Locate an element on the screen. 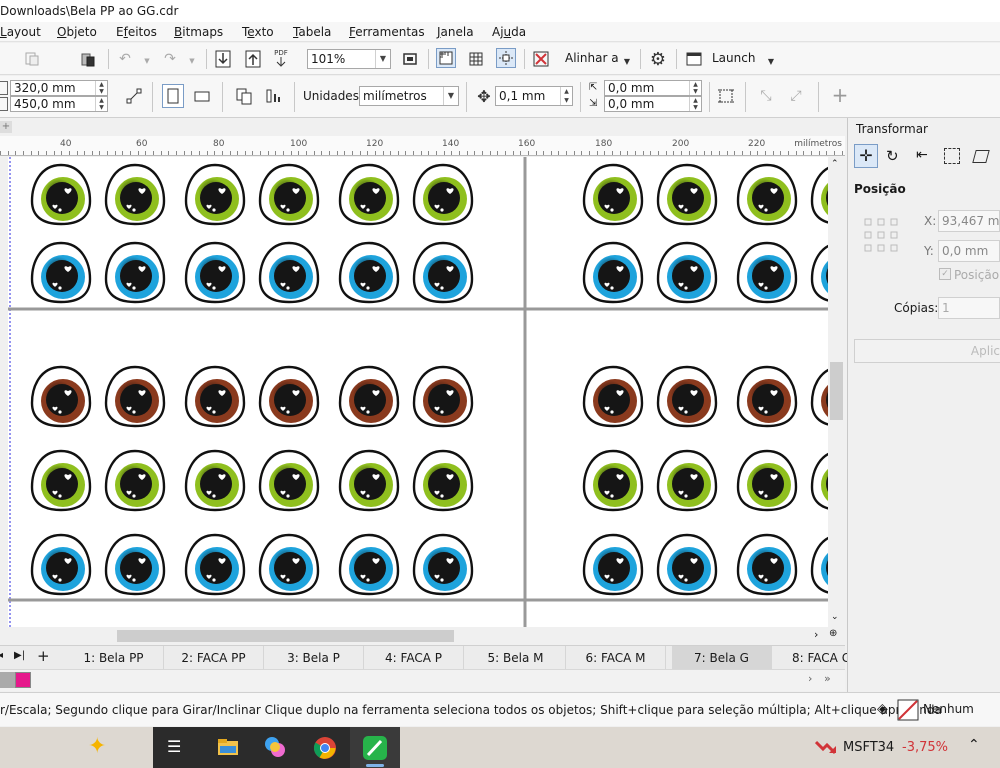 The image size is (1000, 768). copilot-app-icon is located at coordinates (275, 747).